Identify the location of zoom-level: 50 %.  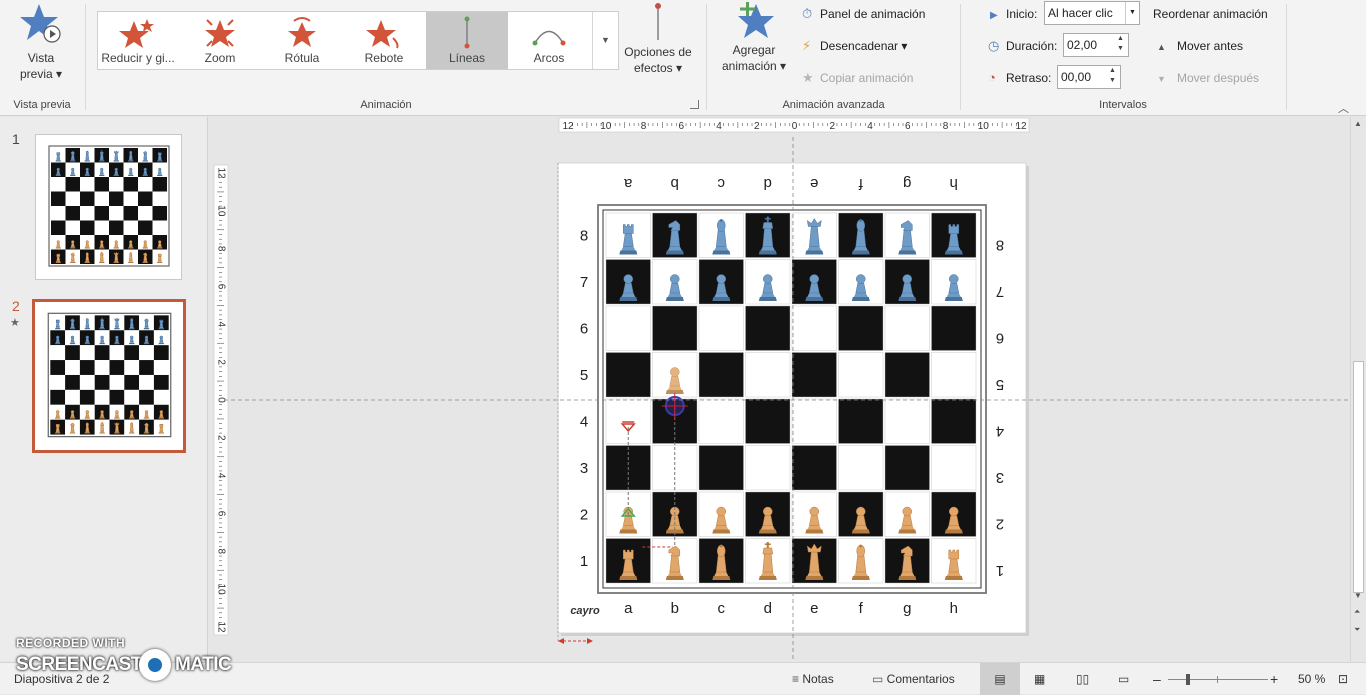
(1311, 679).